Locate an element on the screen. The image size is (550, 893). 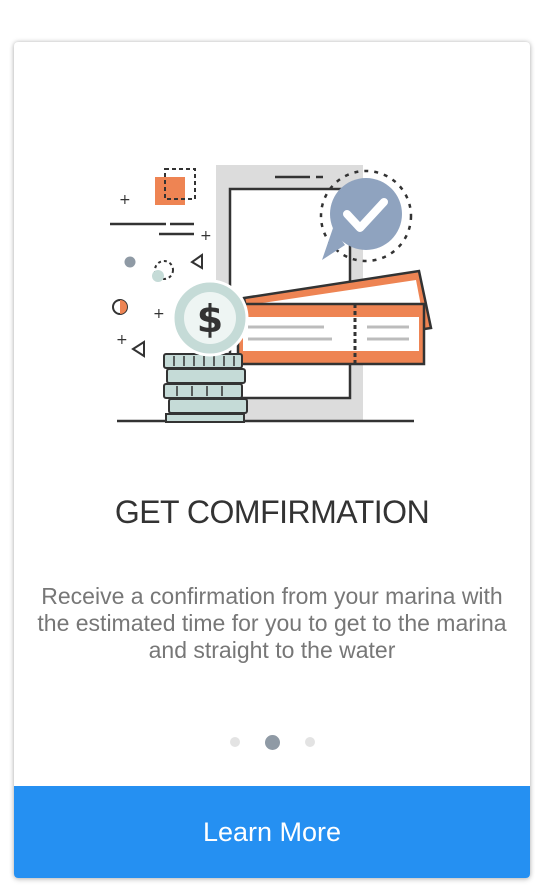
page-title: GET COMFIRMATION is located at coordinates (272, 512).